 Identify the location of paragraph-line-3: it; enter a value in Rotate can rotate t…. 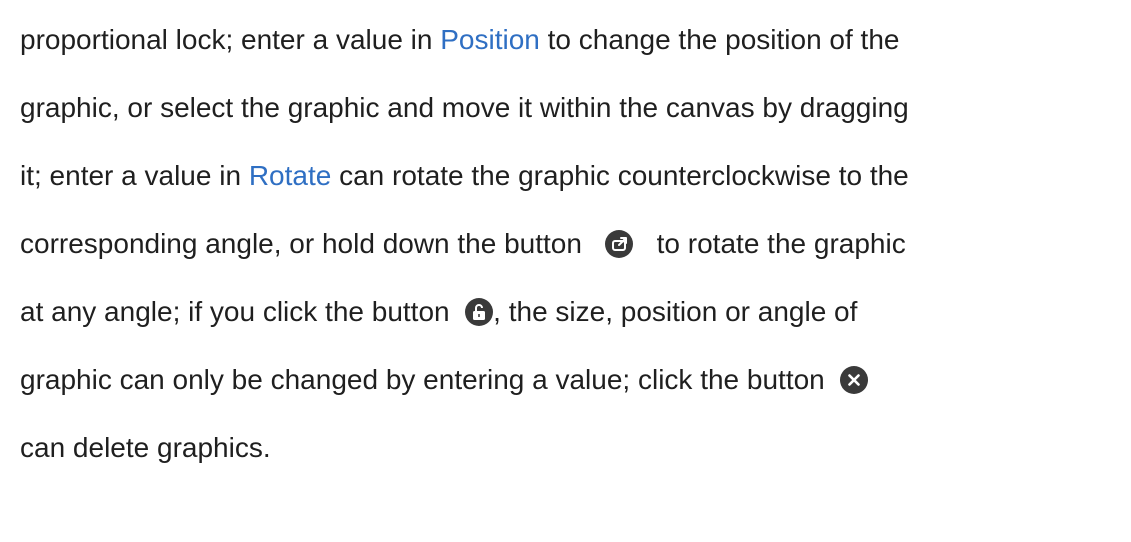
(566, 176).